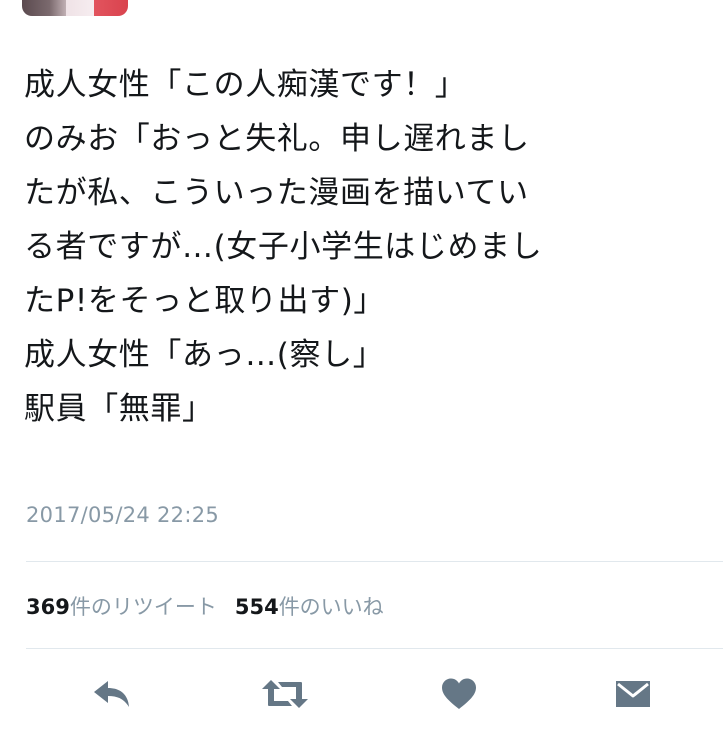  I want to click on tweet-line: たが私、こういった漫画を描いてい, so click(276, 193).